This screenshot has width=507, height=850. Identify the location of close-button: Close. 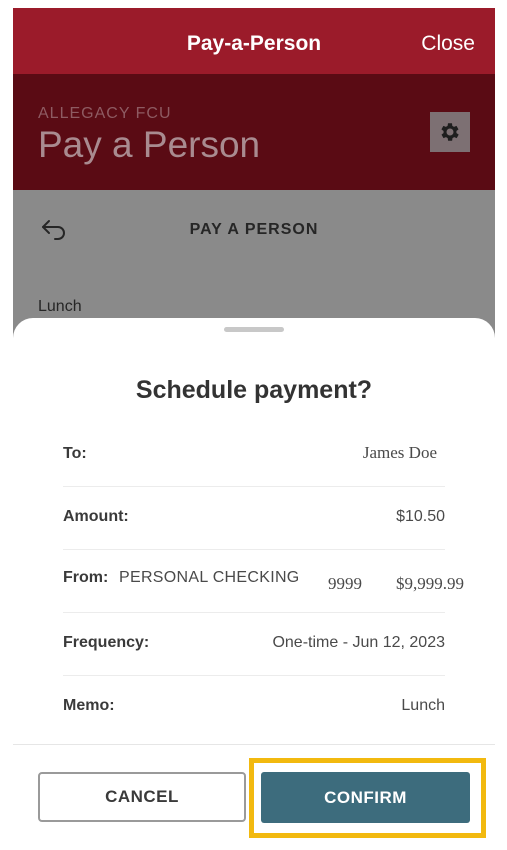
(448, 44).